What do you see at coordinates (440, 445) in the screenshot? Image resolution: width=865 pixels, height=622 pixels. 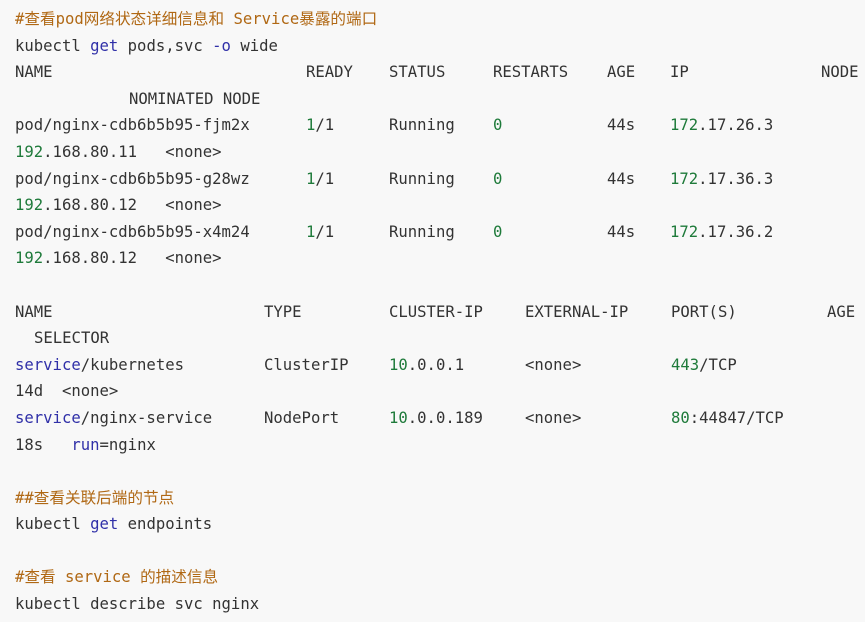 I see `svc-row-wrap: 18s run=nginx` at bounding box center [440, 445].